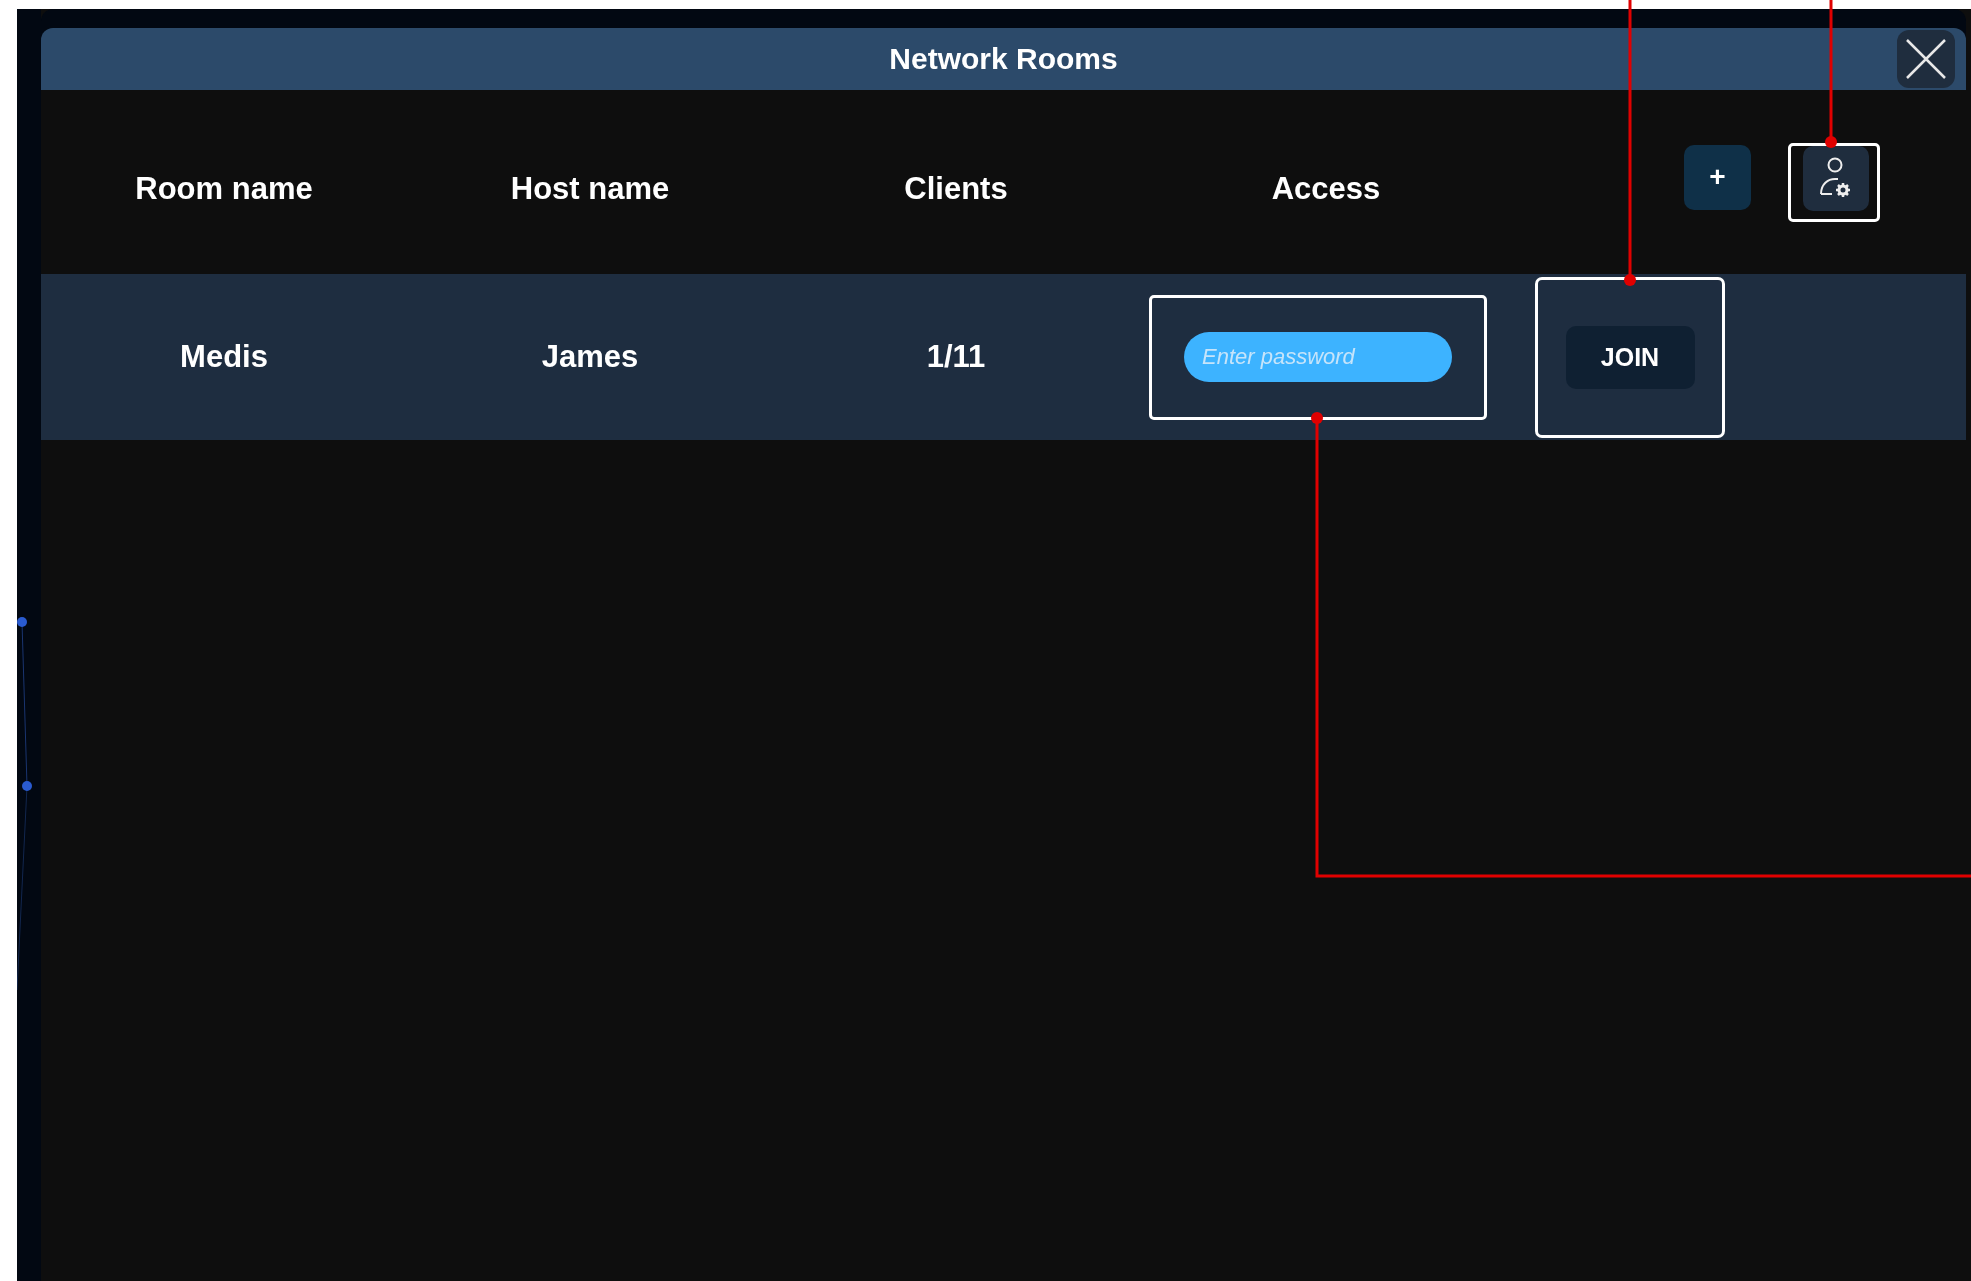 The height and width of the screenshot is (1281, 1971). I want to click on join-button: JOIN, so click(1630, 357).